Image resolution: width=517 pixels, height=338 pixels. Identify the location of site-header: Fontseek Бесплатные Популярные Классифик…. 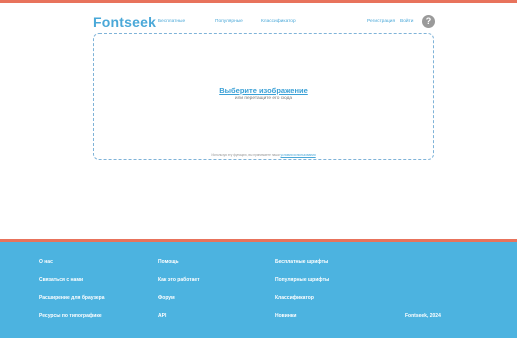
(258, 15).